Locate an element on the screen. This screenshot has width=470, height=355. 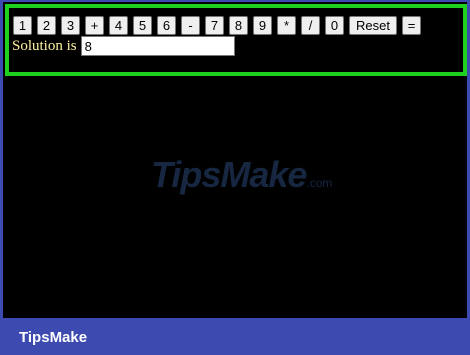
key-3-button: 3 is located at coordinates (70, 25).